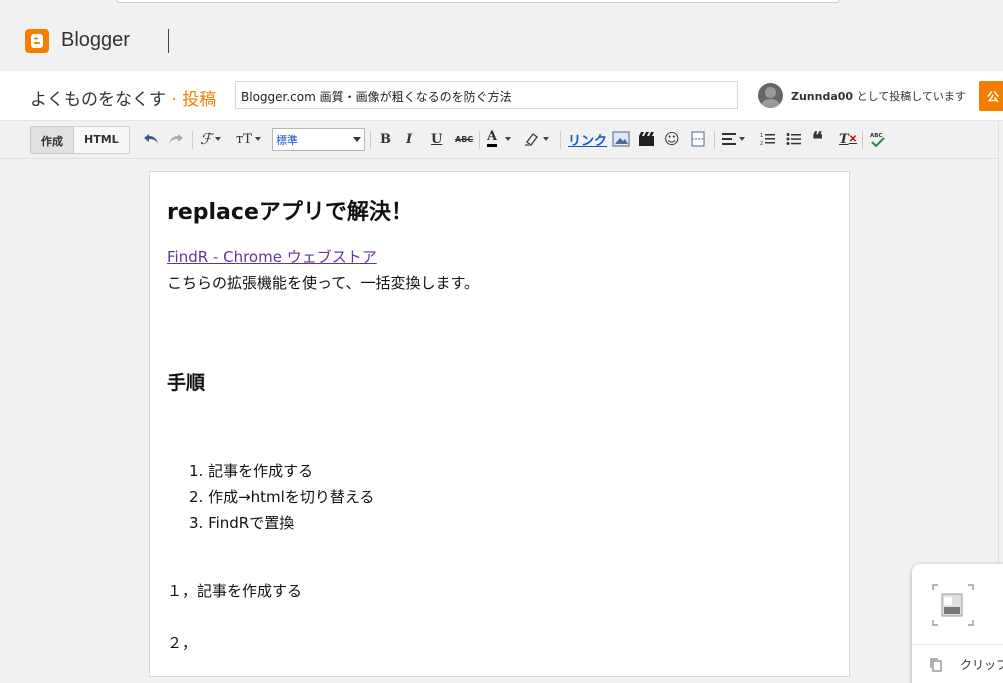  I want to click on html-mode-button: HTML, so click(101, 140).